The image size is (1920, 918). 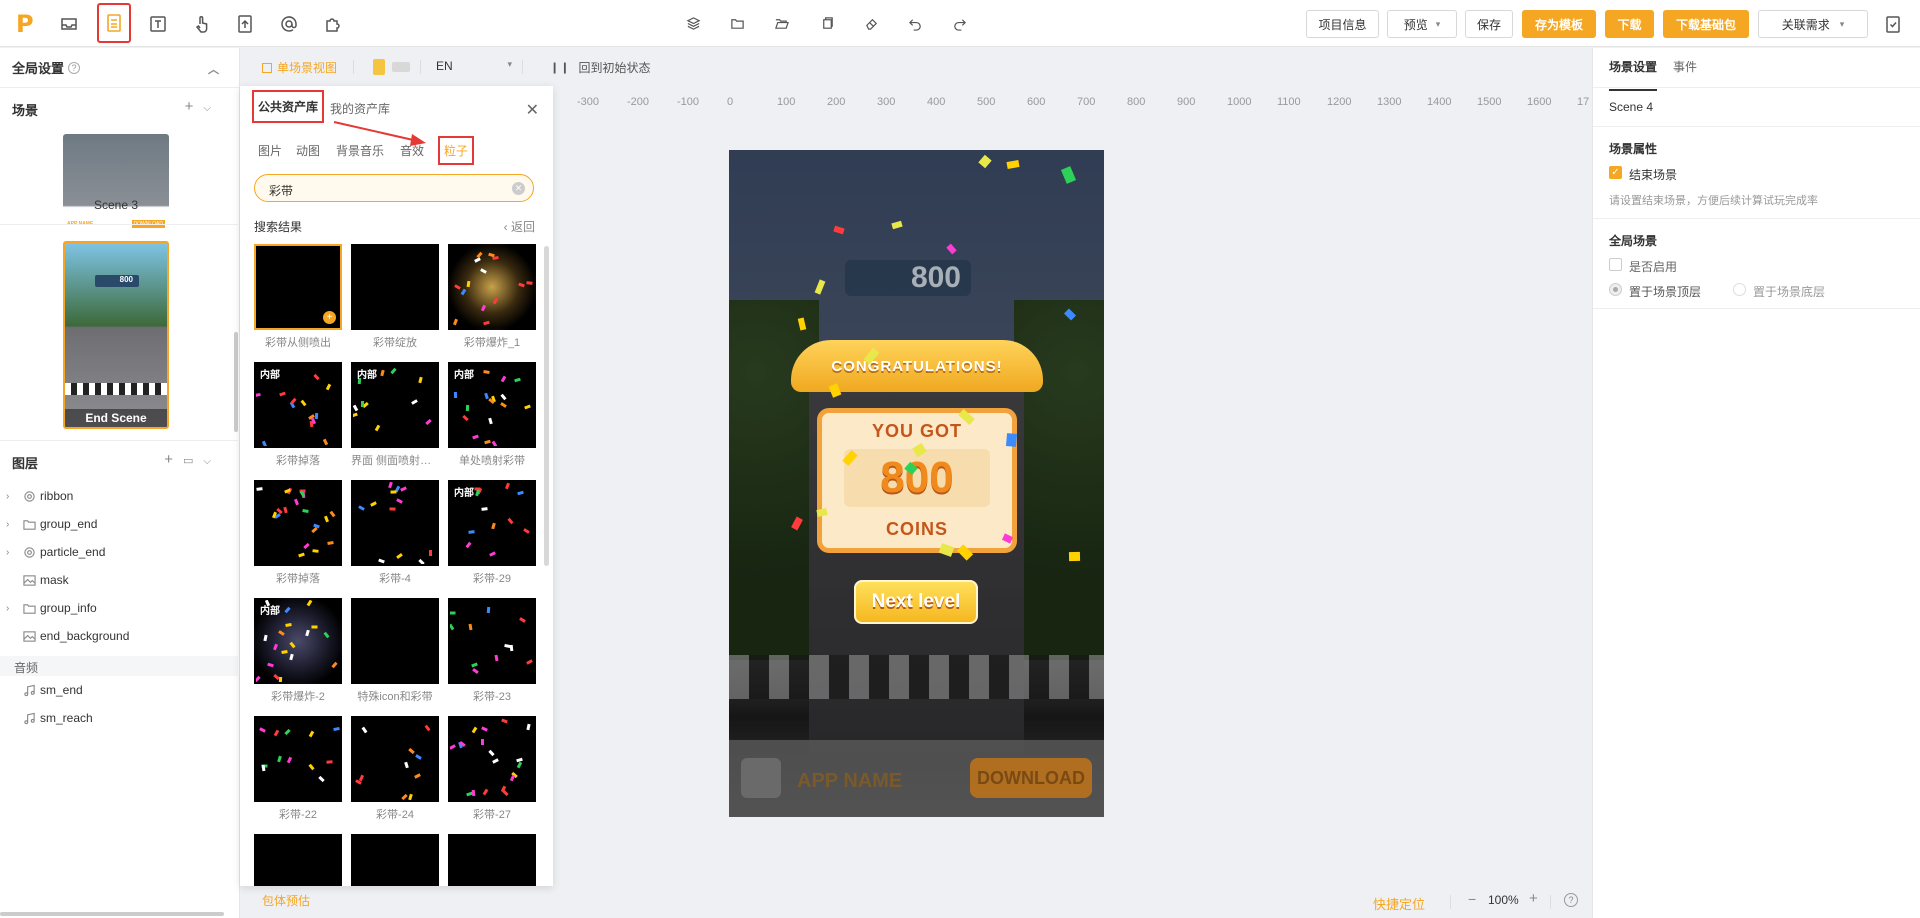 I want to click on asset-item: 内部 单处喷射彩带, so click(x=492, y=415).